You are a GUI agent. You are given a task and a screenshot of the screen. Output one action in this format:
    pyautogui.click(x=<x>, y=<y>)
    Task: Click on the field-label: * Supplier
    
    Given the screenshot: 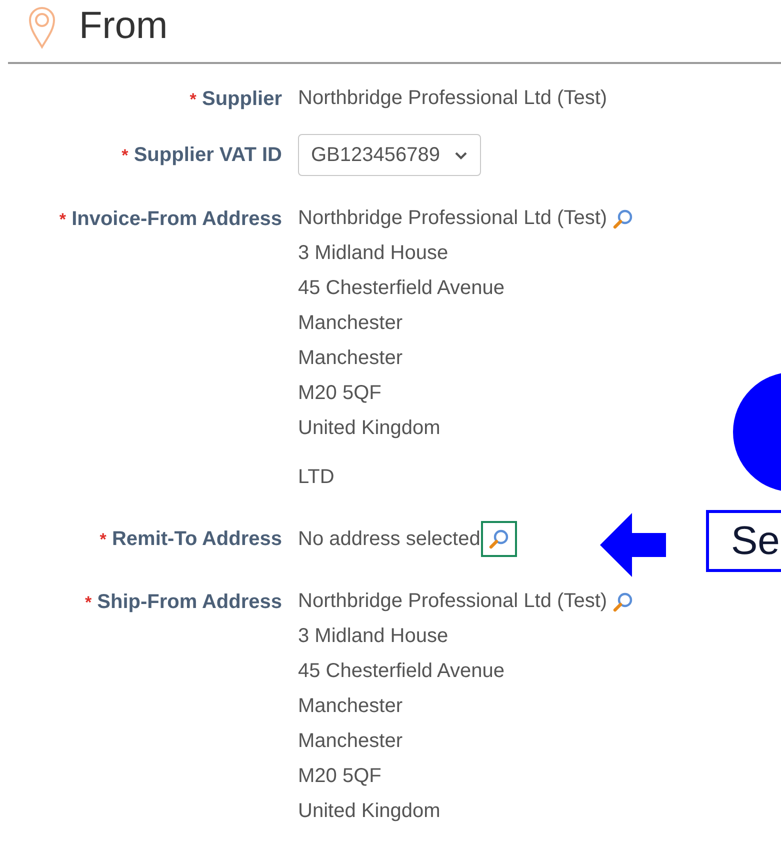 What is the action you would take?
    pyautogui.click(x=235, y=99)
    